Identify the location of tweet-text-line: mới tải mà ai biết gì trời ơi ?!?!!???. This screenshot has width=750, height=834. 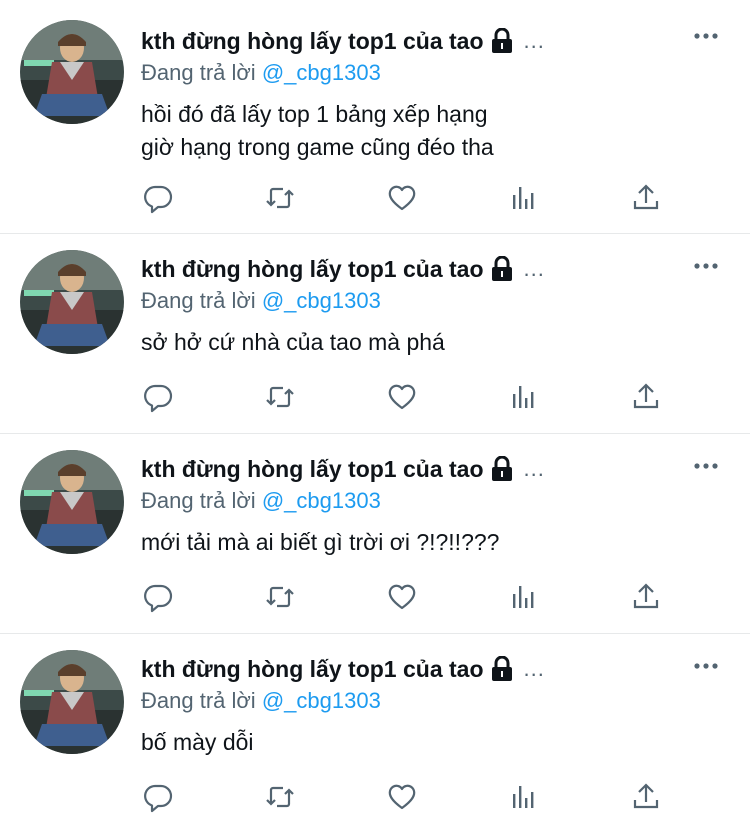
(320, 542).